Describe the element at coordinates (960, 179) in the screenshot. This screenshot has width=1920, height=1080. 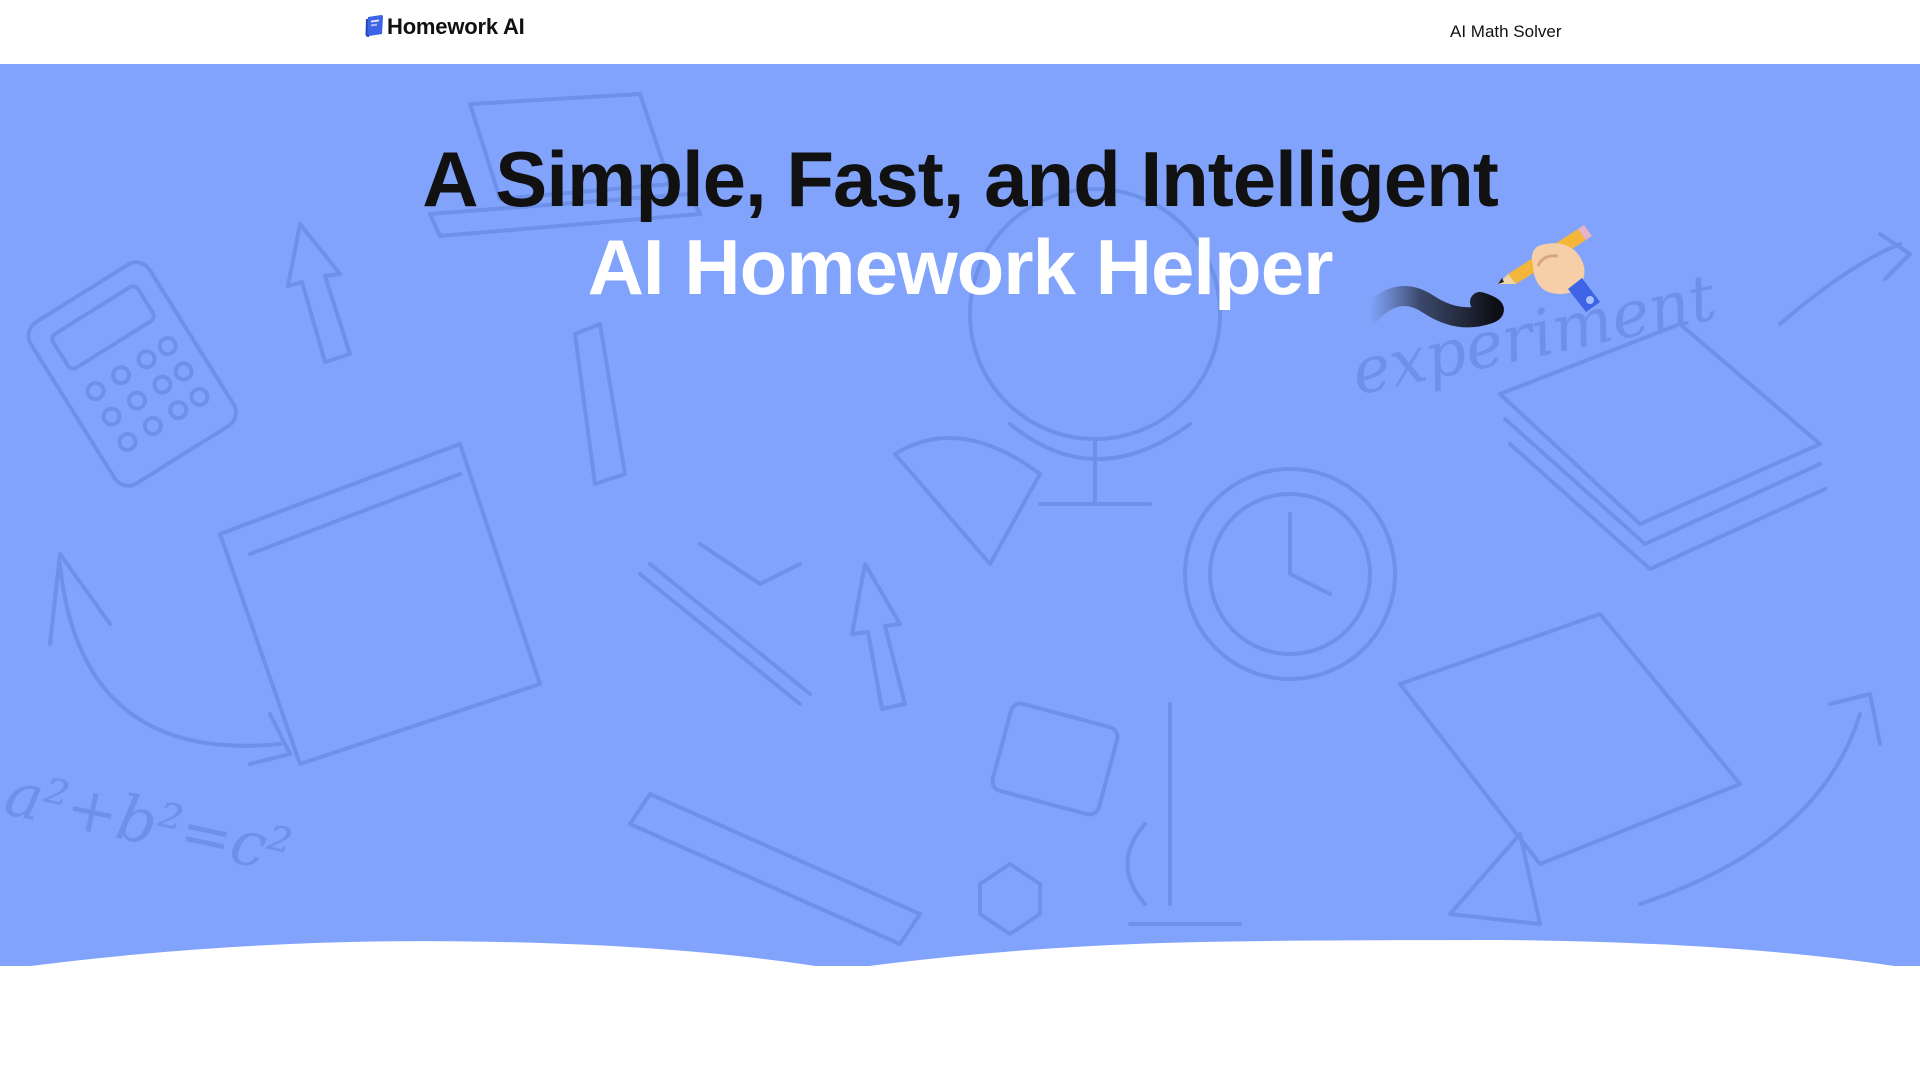
I see `hero-title-line-1: A Simple, Fast, and Intelligent` at that location.